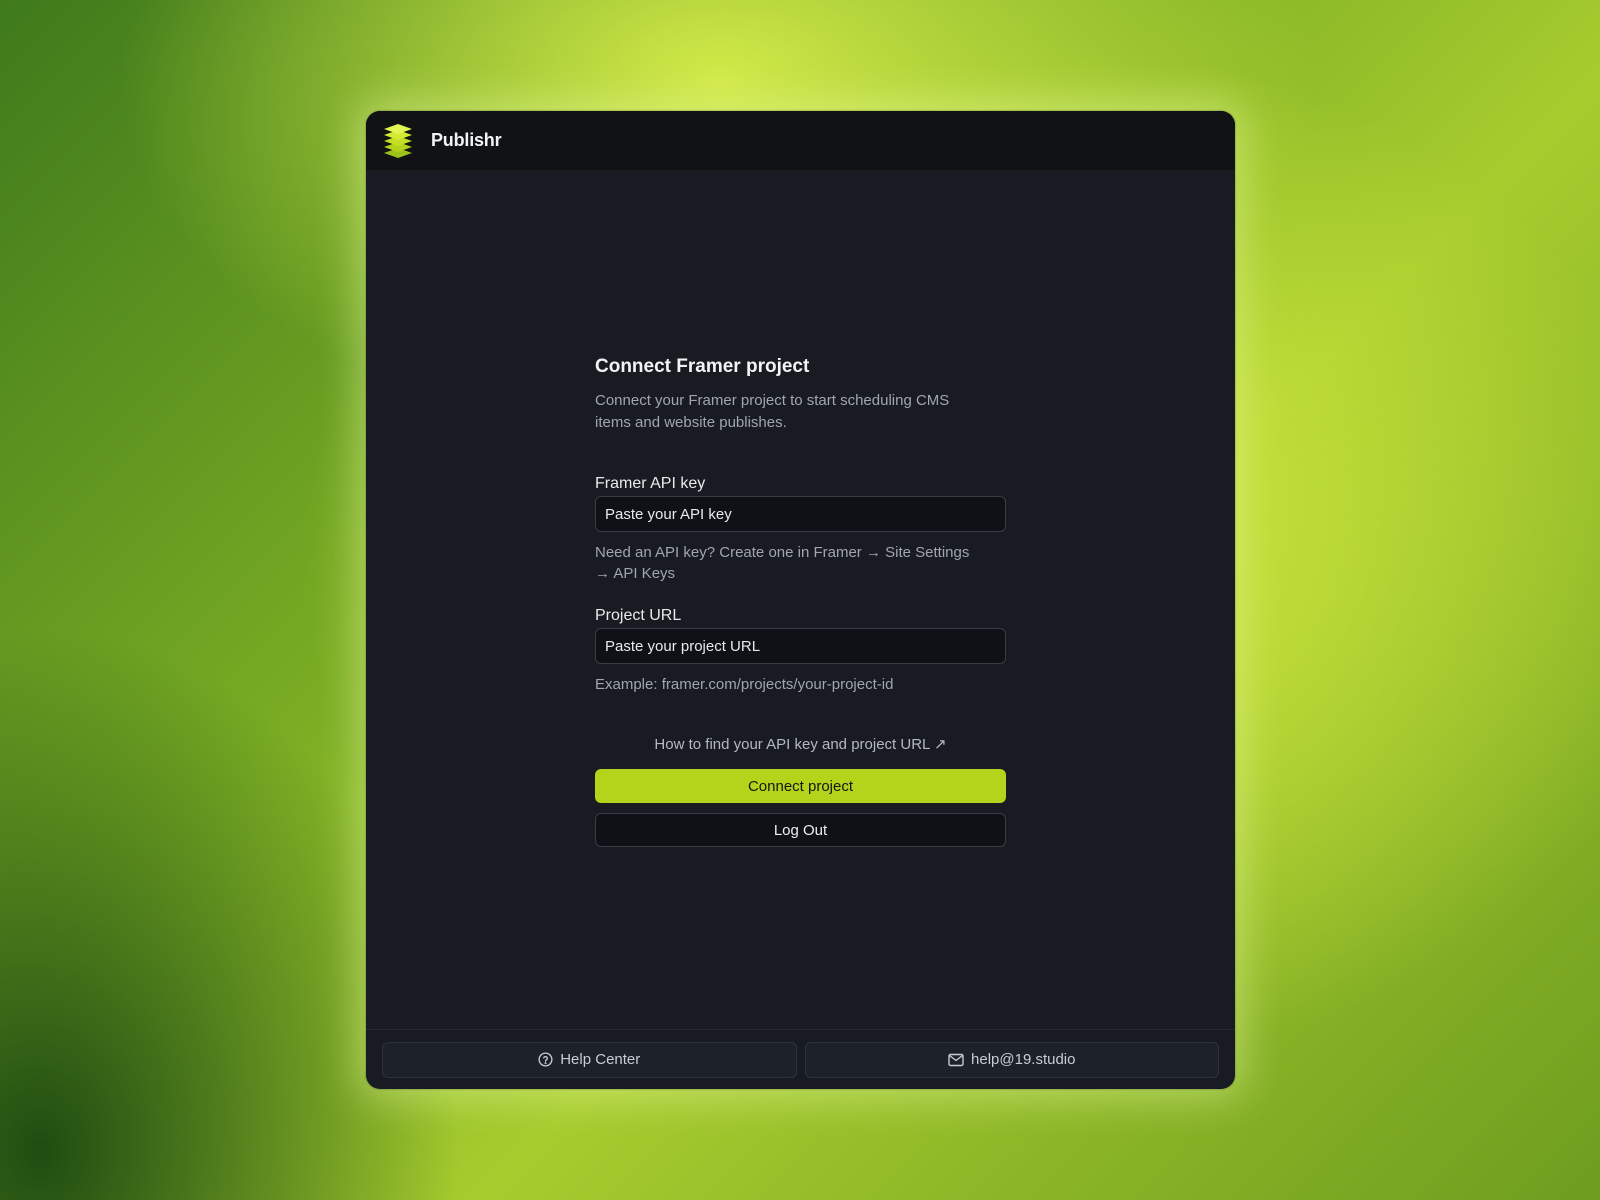 The height and width of the screenshot is (1200, 1600). I want to click on help-center-label: Help Center, so click(600, 1059).